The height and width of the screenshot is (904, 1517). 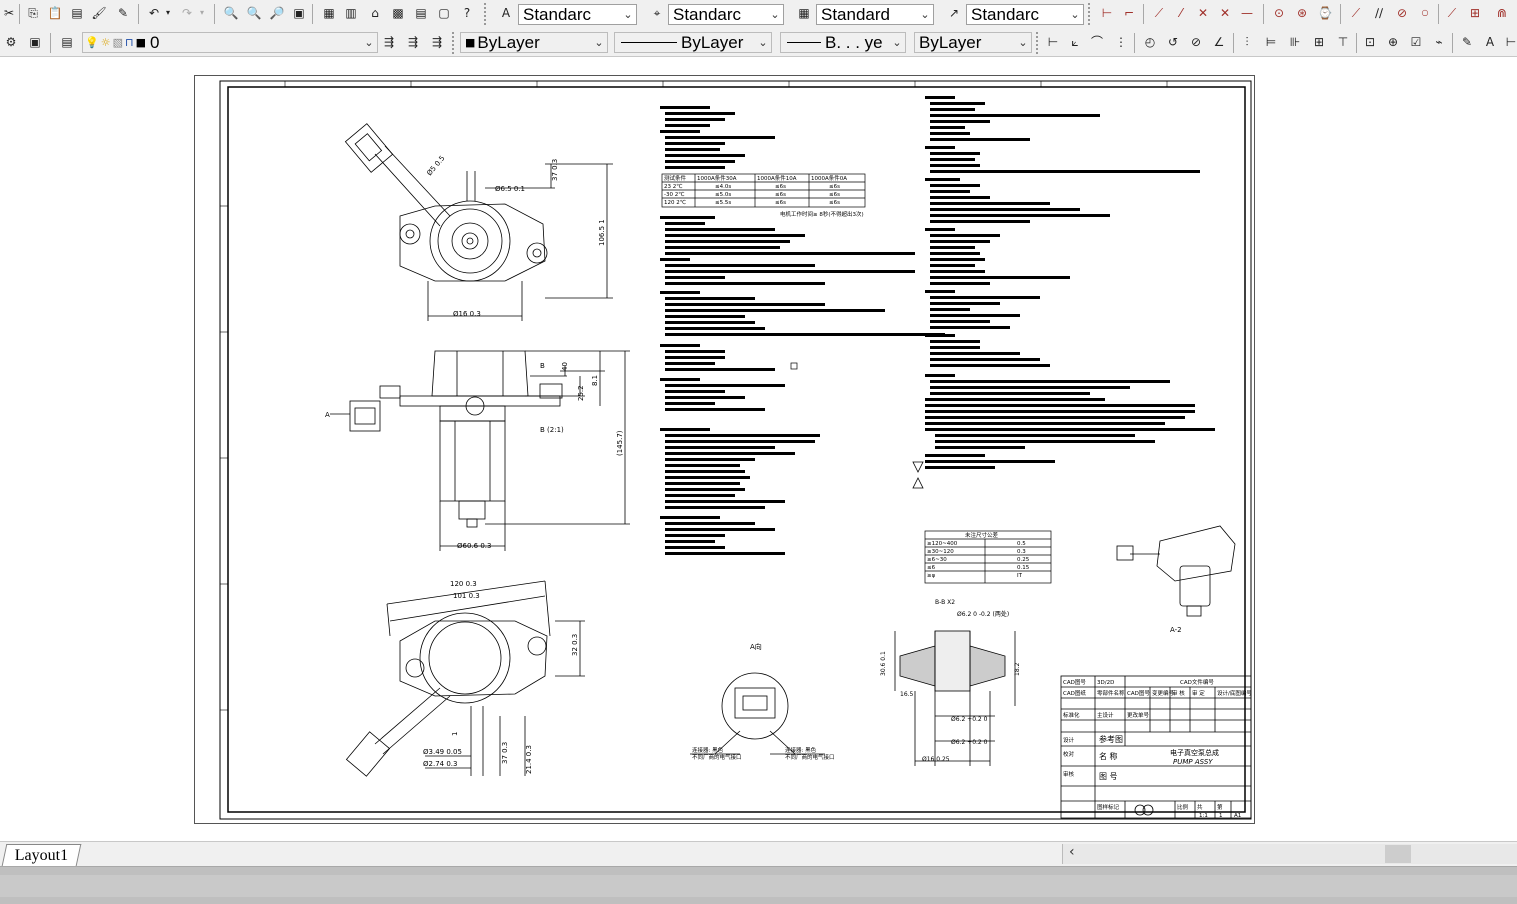 What do you see at coordinates (804, 13) in the screenshot?
I see `table-style-icon: ▦` at bounding box center [804, 13].